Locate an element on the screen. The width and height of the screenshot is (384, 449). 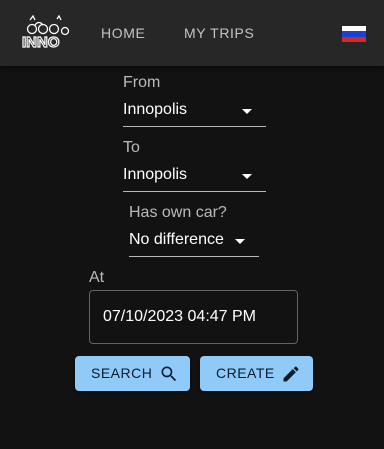
from-underline is located at coordinates (194, 126).